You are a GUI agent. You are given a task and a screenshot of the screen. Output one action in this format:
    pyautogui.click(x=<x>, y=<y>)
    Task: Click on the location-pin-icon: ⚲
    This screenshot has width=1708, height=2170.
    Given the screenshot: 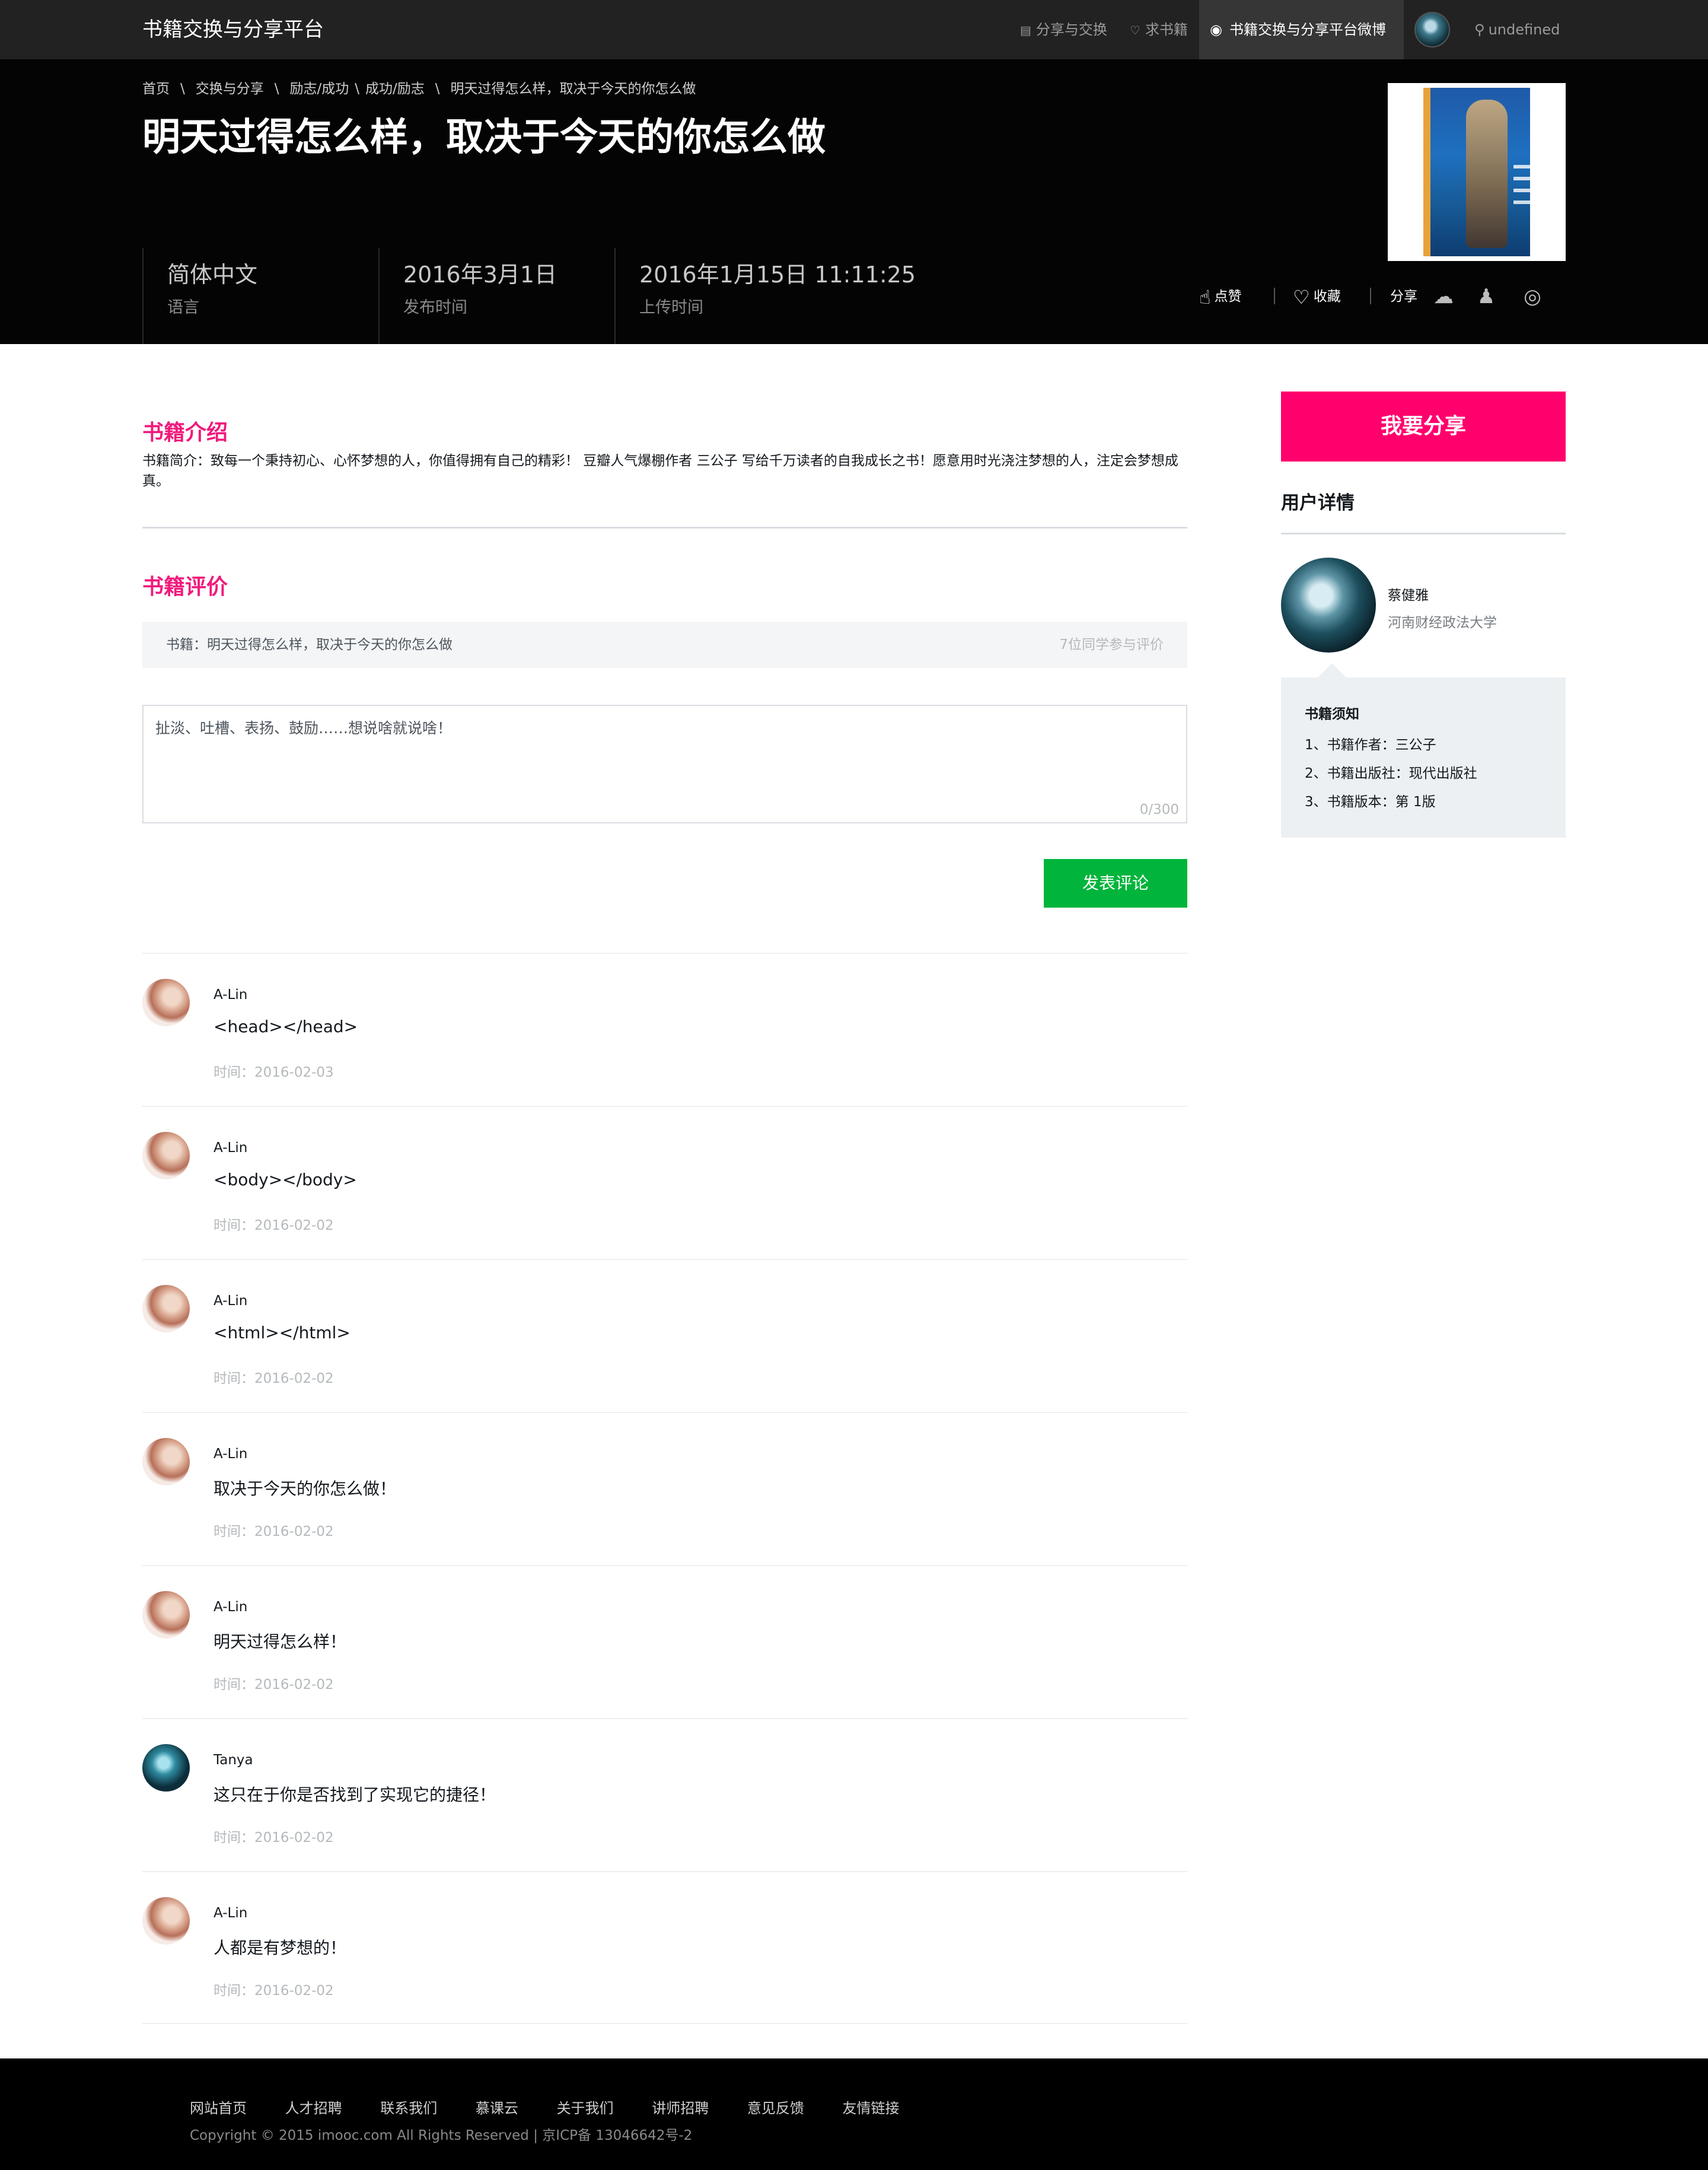 What is the action you would take?
    pyautogui.click(x=1479, y=29)
    